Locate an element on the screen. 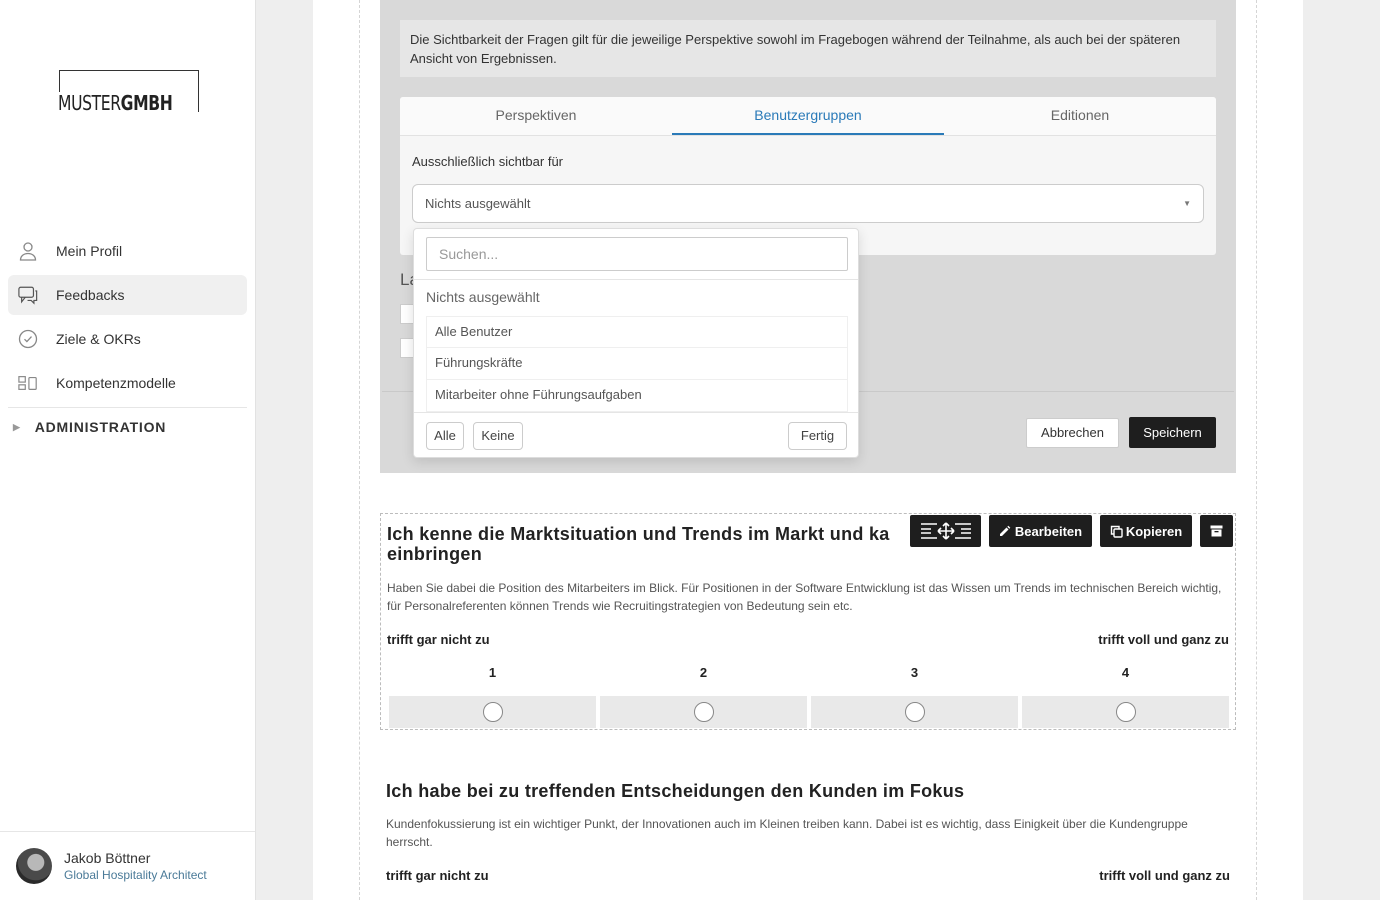 The image size is (1380, 900). company-logo: MUSTERGMBH is located at coordinates (128, 92).